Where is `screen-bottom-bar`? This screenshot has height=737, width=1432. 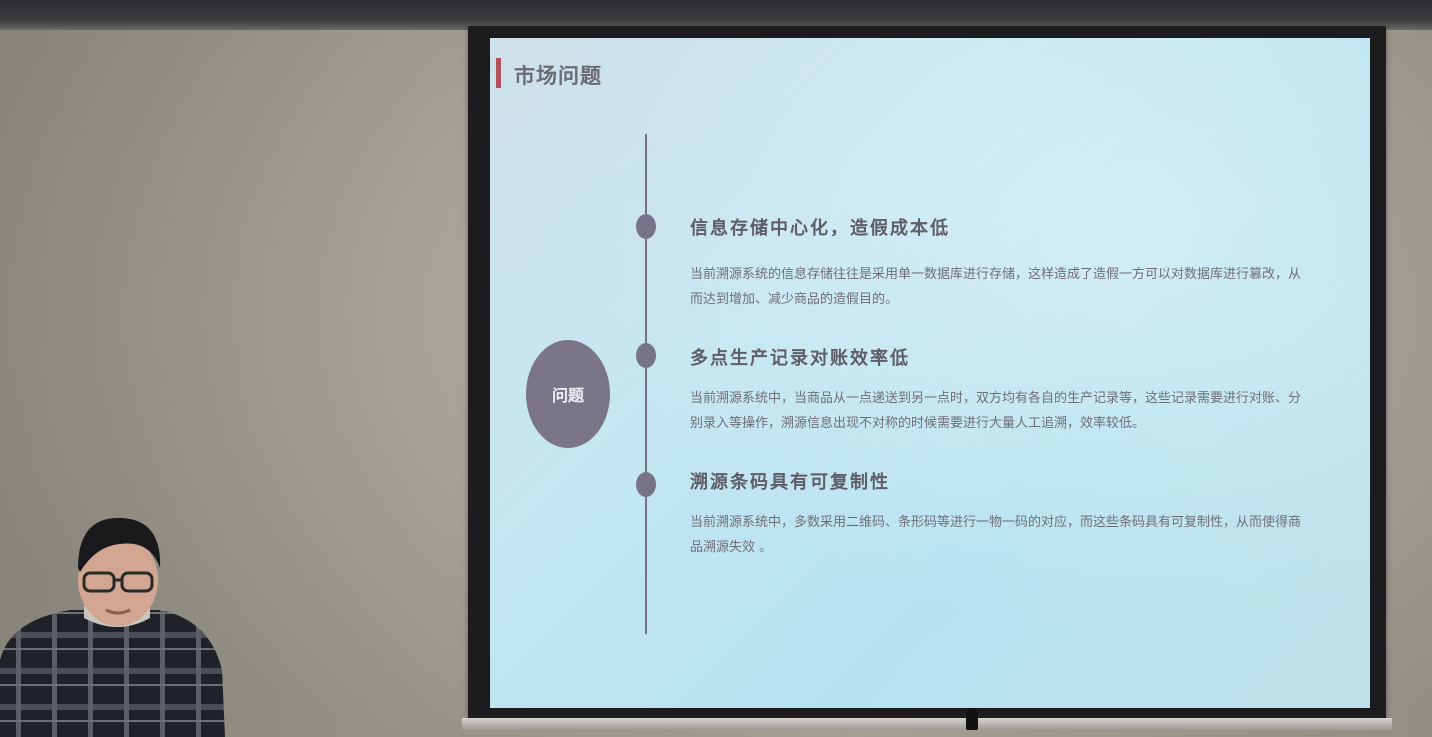
screen-bottom-bar is located at coordinates (927, 724).